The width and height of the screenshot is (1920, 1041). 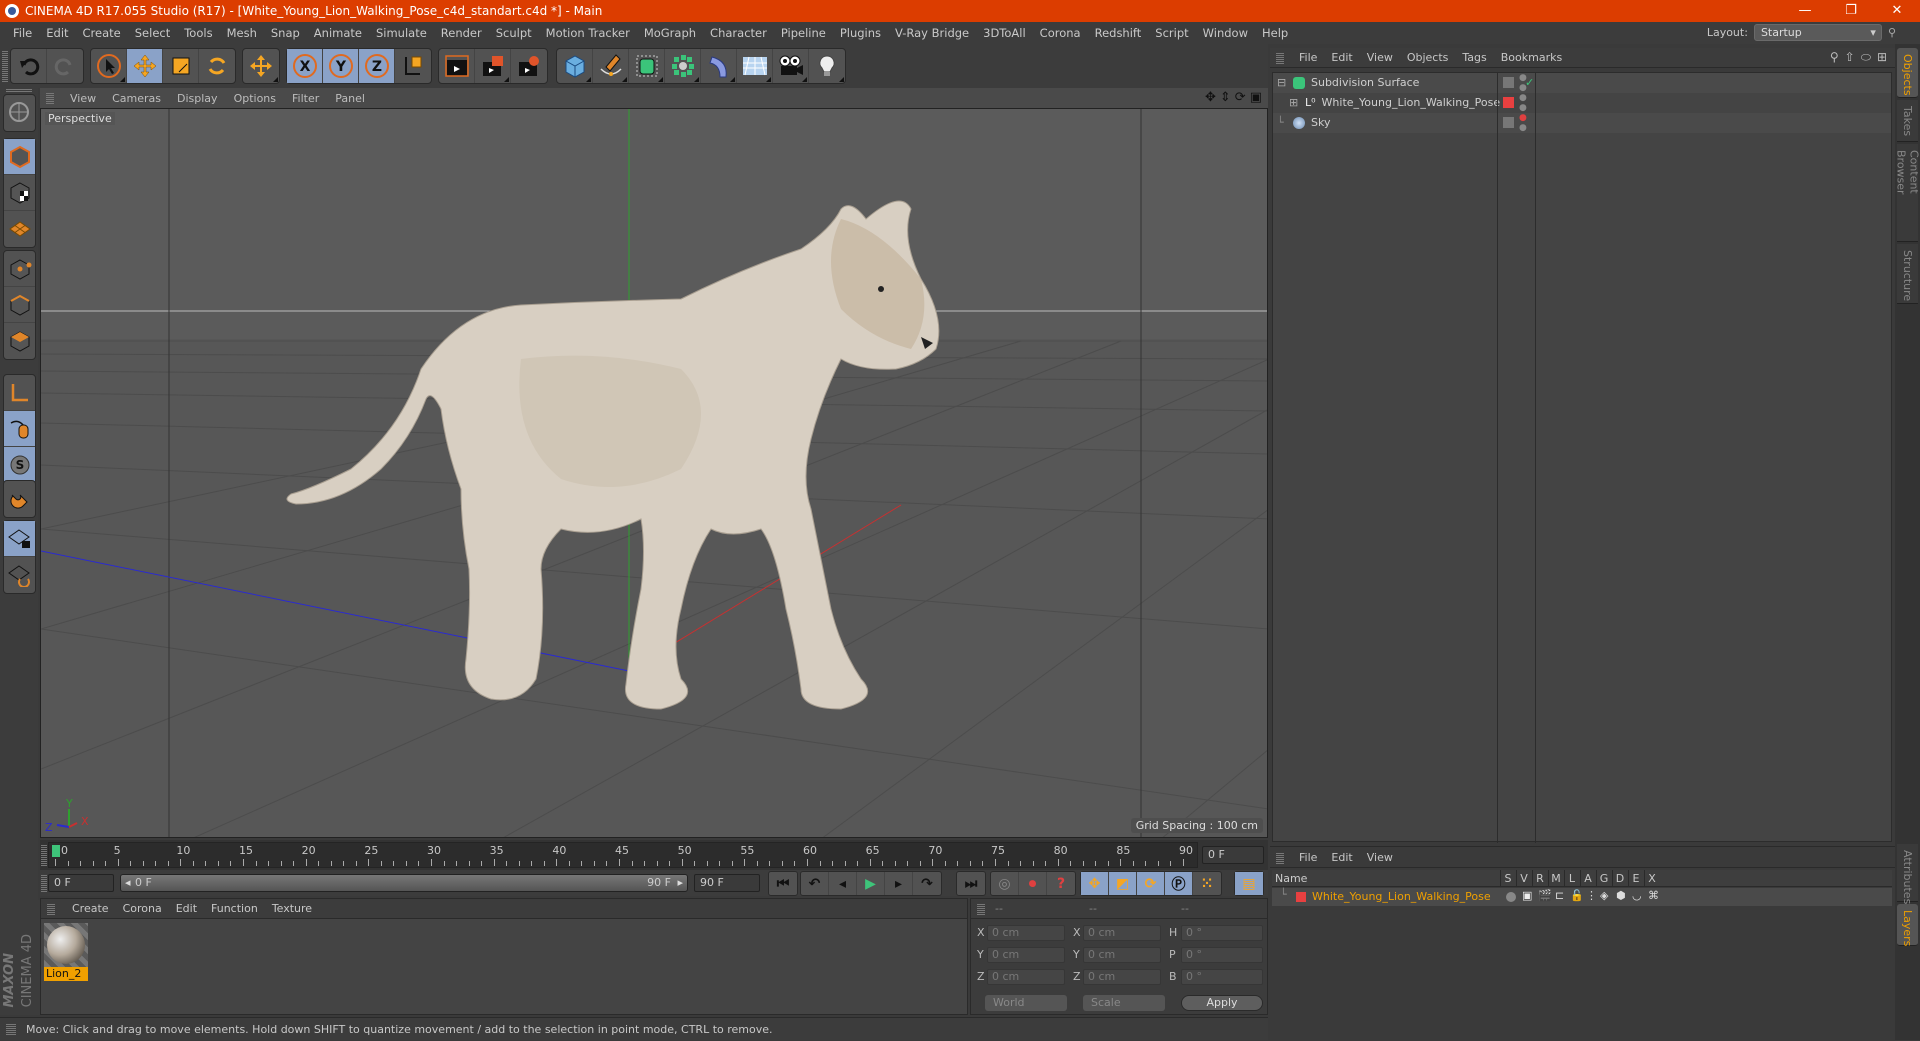 I want to click on material-menu-corona: Corona, so click(x=142, y=908).